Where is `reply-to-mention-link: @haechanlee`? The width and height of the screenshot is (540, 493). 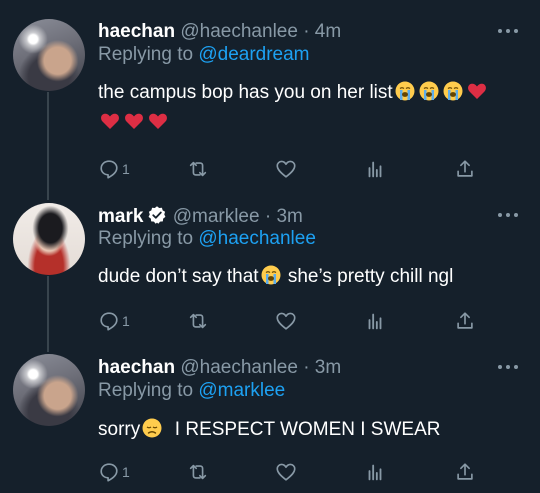 reply-to-mention-link: @haechanlee is located at coordinates (257, 238).